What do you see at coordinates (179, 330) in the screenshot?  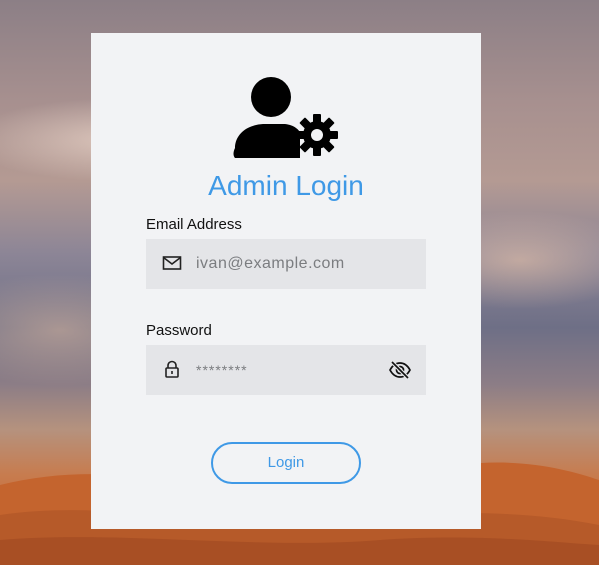 I see `password-label: Password` at bounding box center [179, 330].